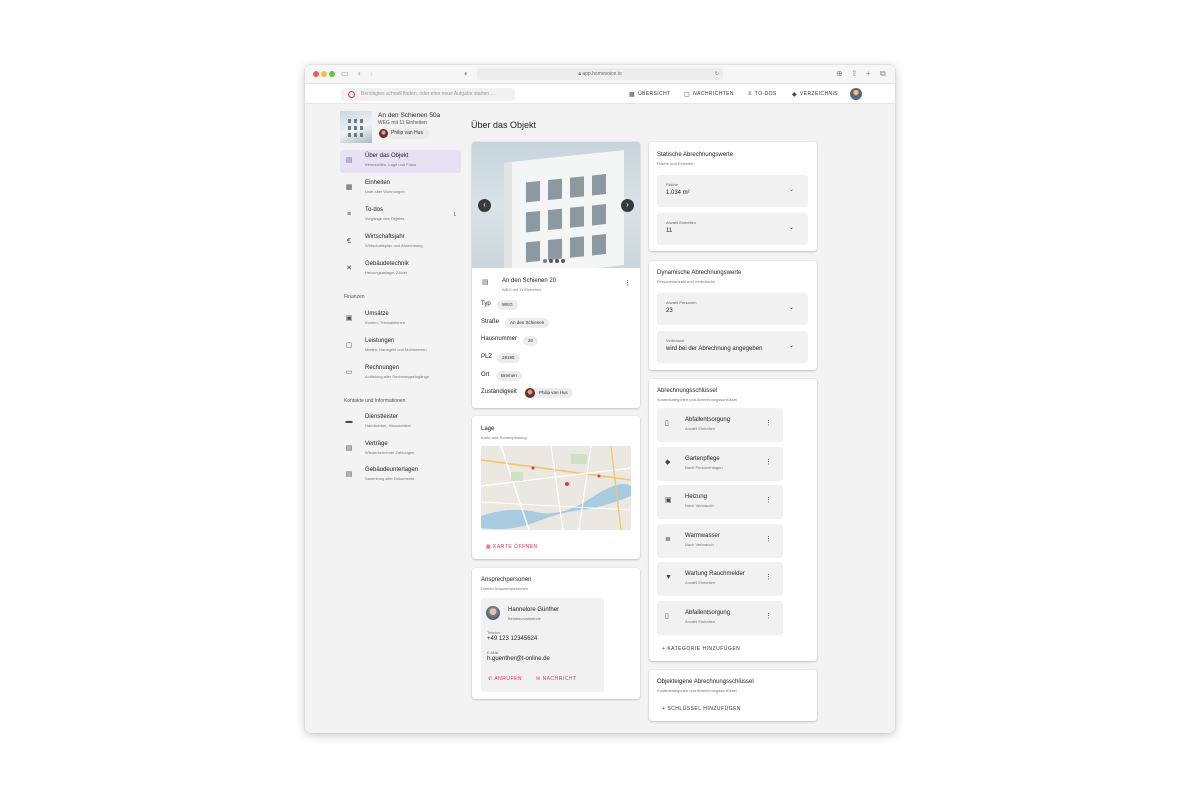  I want to click on sidebar-toggle-icon: ▭, so click(345, 74).